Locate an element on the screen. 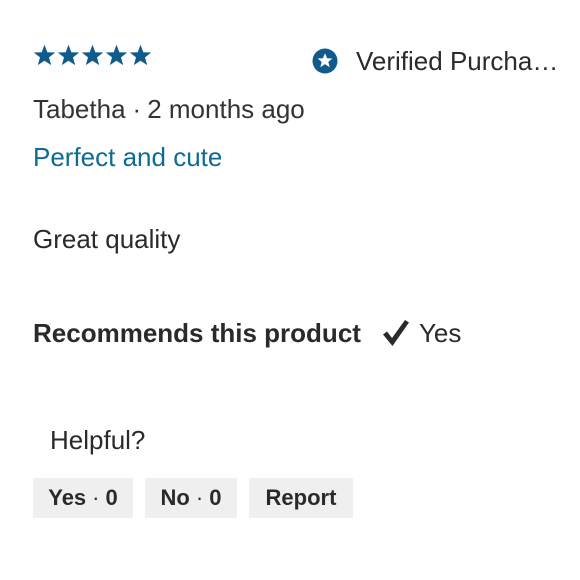 The image size is (580, 580). helpful-yes-button: Yes · 0 is located at coordinates (83, 498).